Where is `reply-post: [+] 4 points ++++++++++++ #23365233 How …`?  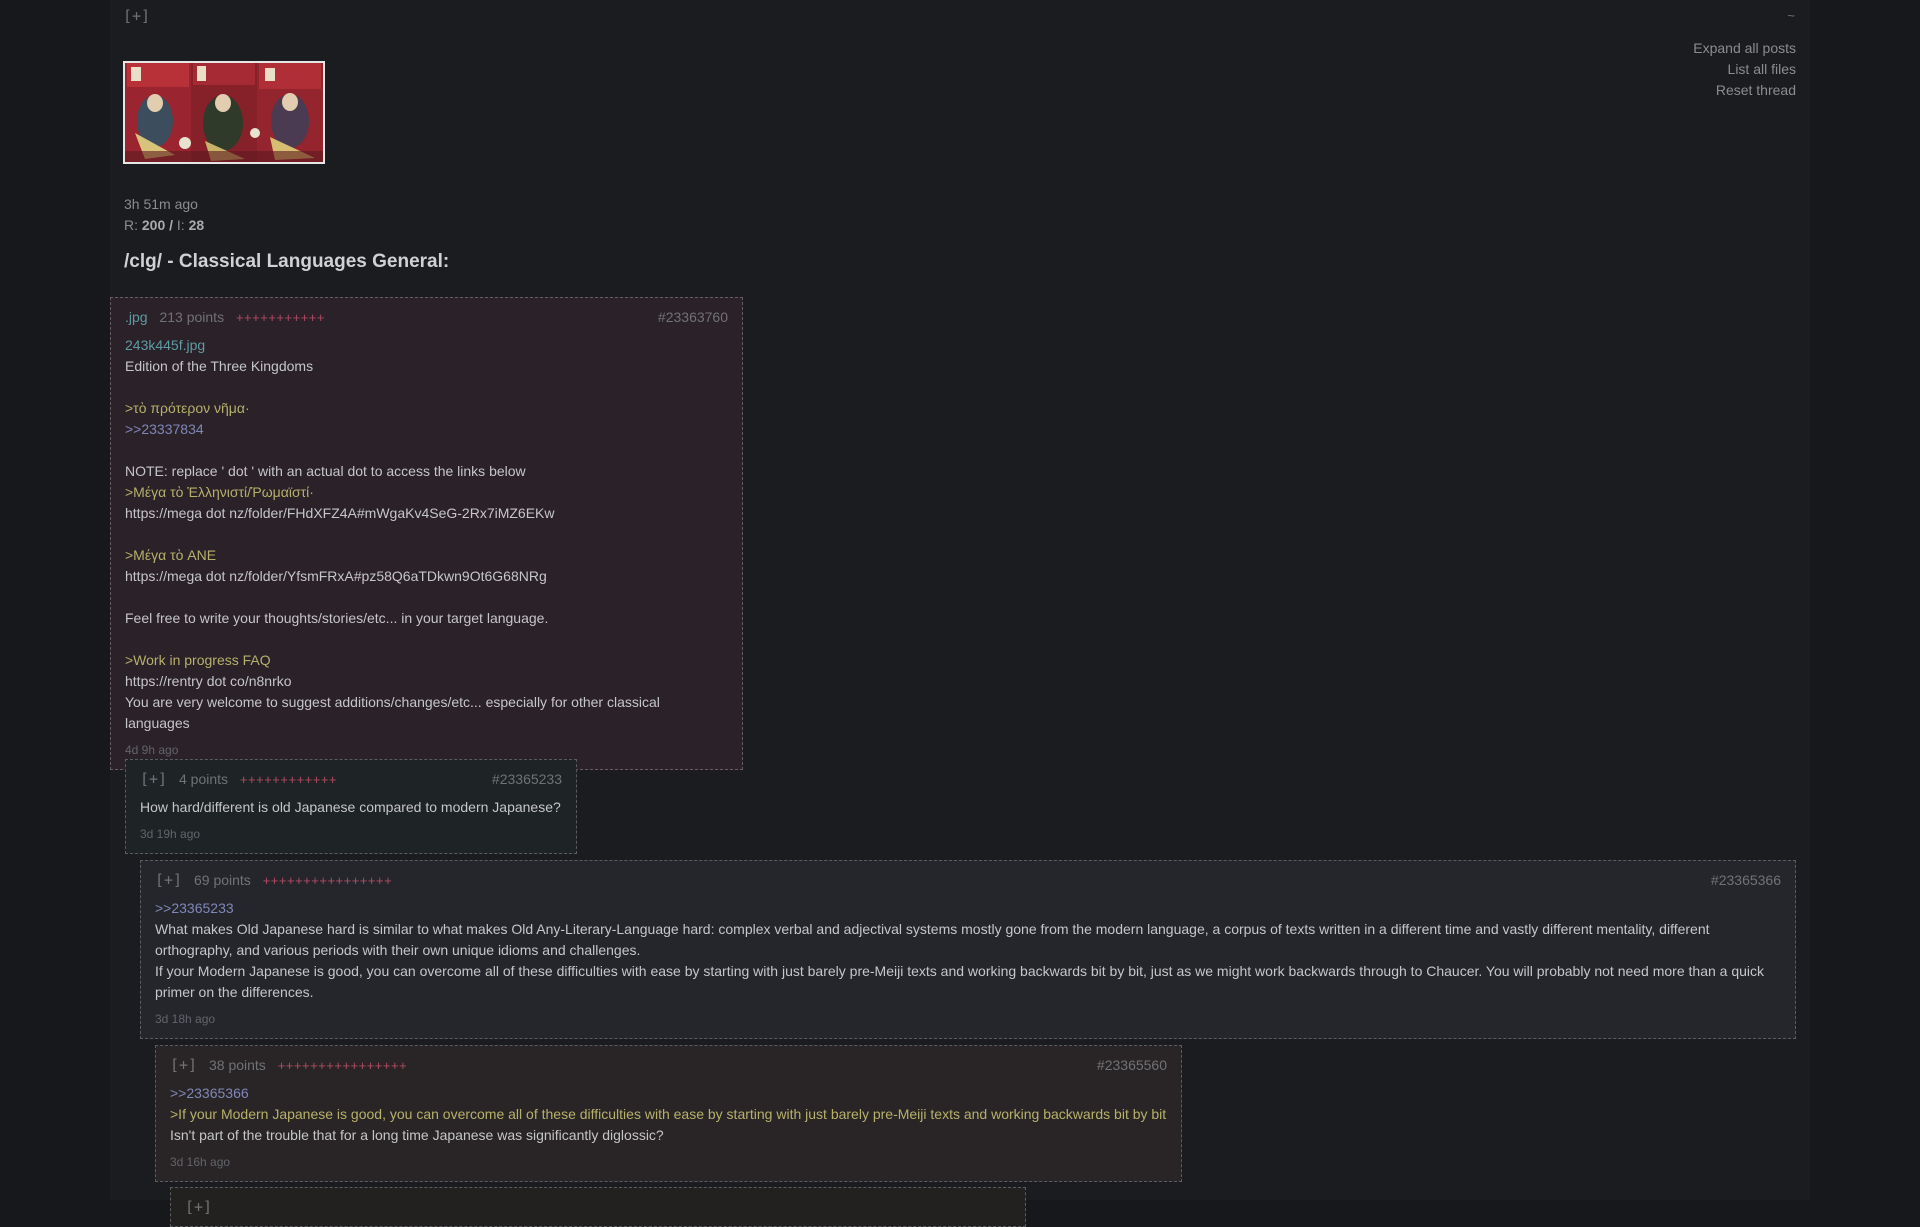 reply-post: [+] 4 points ++++++++++++ #23365233 How … is located at coordinates (351, 806).